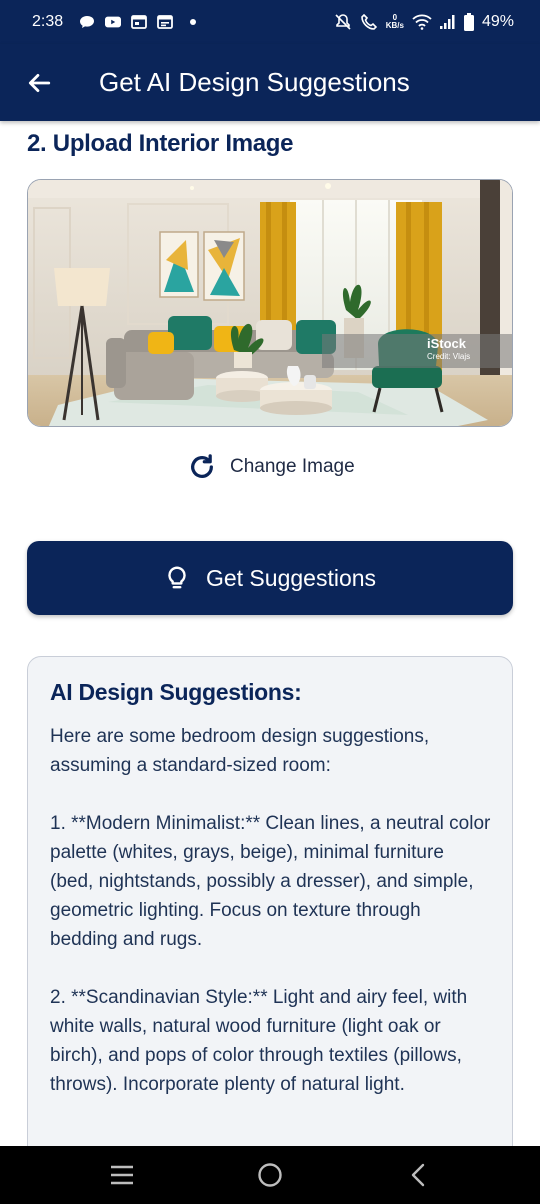 This screenshot has height=1204, width=540. What do you see at coordinates (160, 143) in the screenshot?
I see `upload-section-title: 2. Upload Interior Image` at bounding box center [160, 143].